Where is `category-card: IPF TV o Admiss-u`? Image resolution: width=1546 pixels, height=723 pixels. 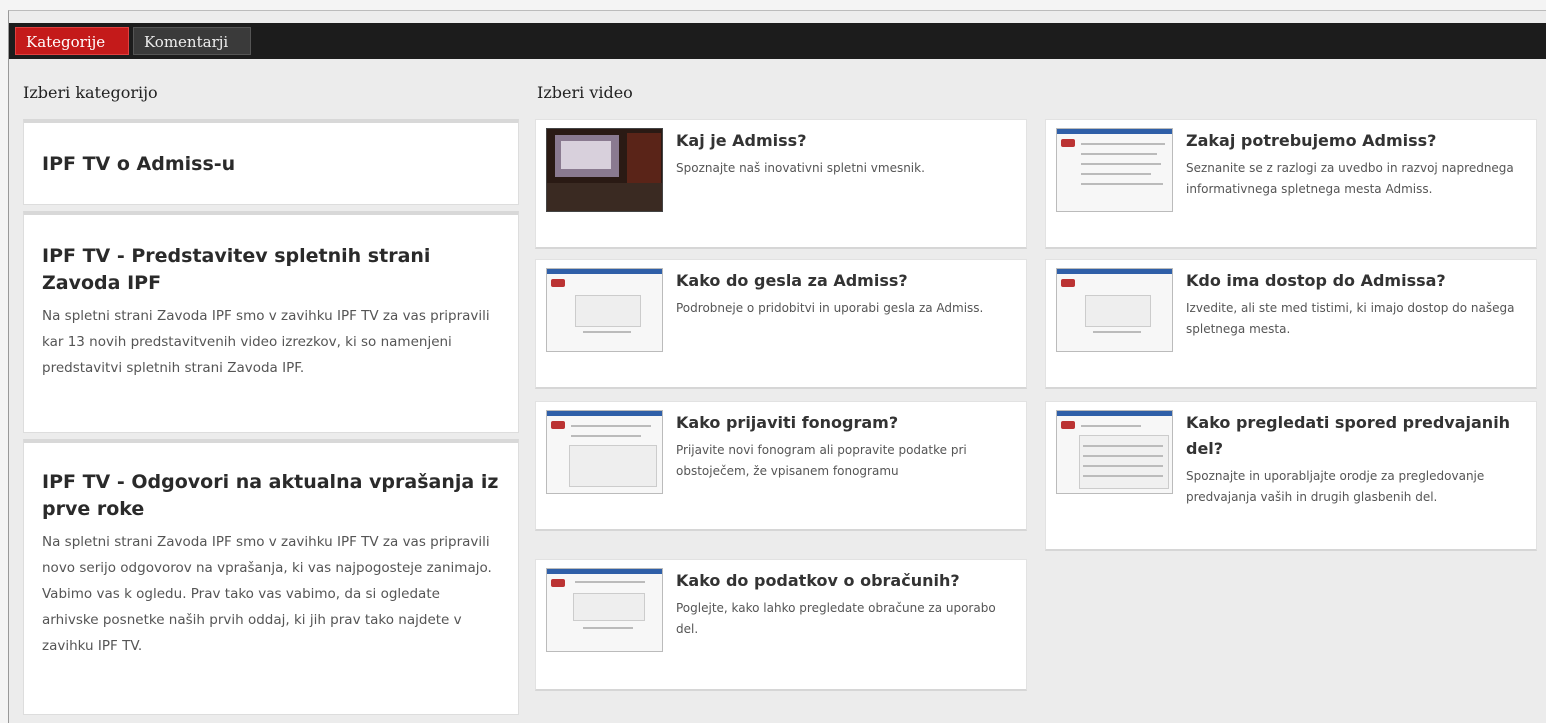
category-card: IPF TV o Admiss-u is located at coordinates (271, 162).